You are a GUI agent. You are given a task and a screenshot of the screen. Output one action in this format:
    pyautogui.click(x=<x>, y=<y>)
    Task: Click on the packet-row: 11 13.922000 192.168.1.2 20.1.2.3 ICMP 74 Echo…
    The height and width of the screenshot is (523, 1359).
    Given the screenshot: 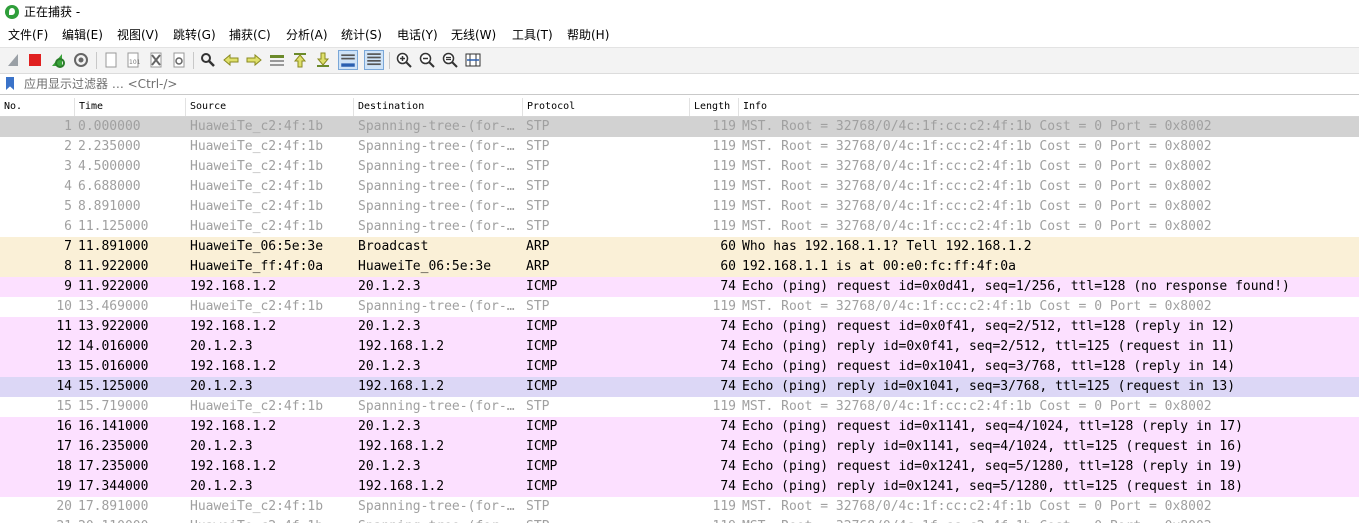 What is the action you would take?
    pyautogui.click(x=679, y=327)
    